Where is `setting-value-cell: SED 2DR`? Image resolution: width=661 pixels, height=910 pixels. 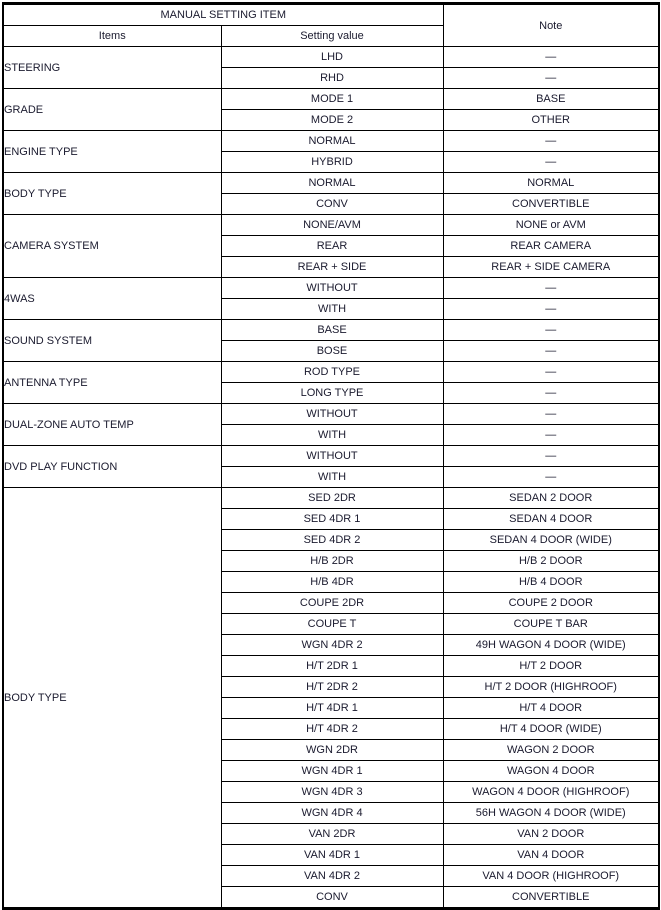
setting-value-cell: SED 2DR is located at coordinates (332, 498).